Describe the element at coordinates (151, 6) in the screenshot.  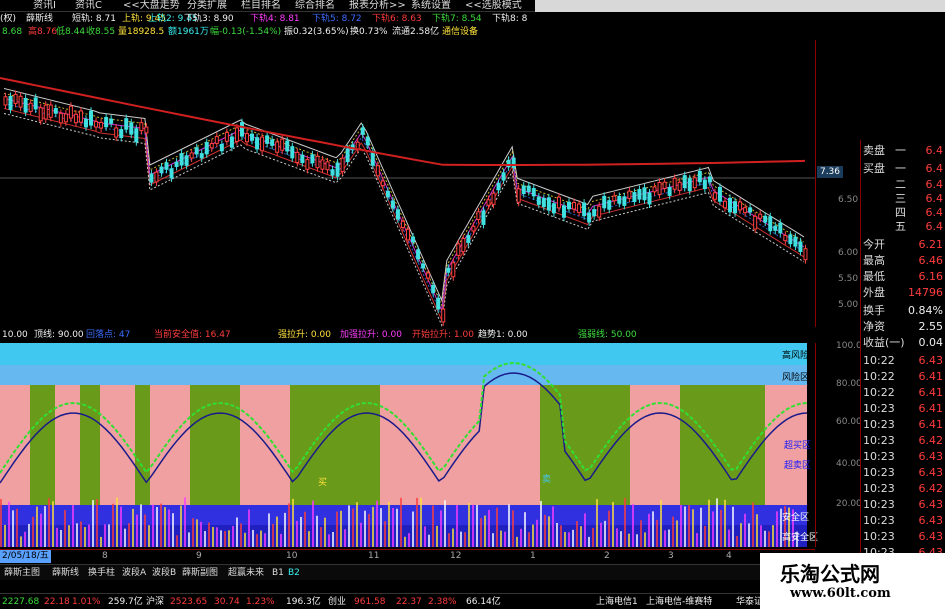
I see `menu-item-market-trend: <<大盘走势` at that location.